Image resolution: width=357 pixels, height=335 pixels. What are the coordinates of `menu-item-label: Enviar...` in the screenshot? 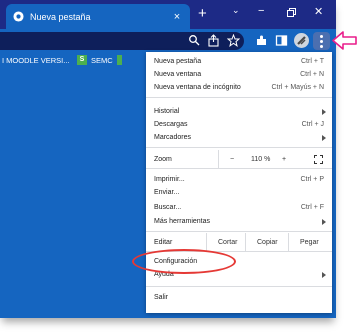 It's located at (167, 192).